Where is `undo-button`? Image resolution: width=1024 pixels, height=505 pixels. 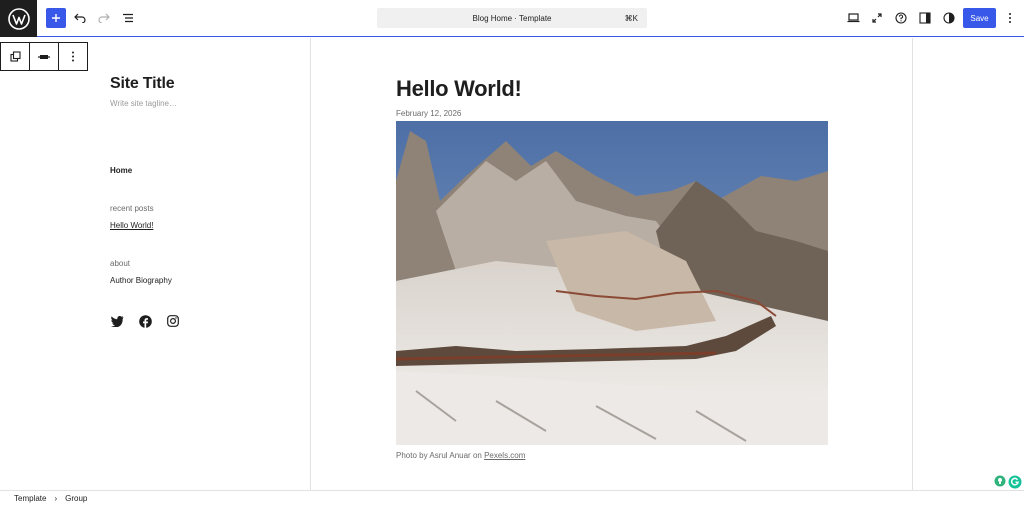
undo-button is located at coordinates (80, 18).